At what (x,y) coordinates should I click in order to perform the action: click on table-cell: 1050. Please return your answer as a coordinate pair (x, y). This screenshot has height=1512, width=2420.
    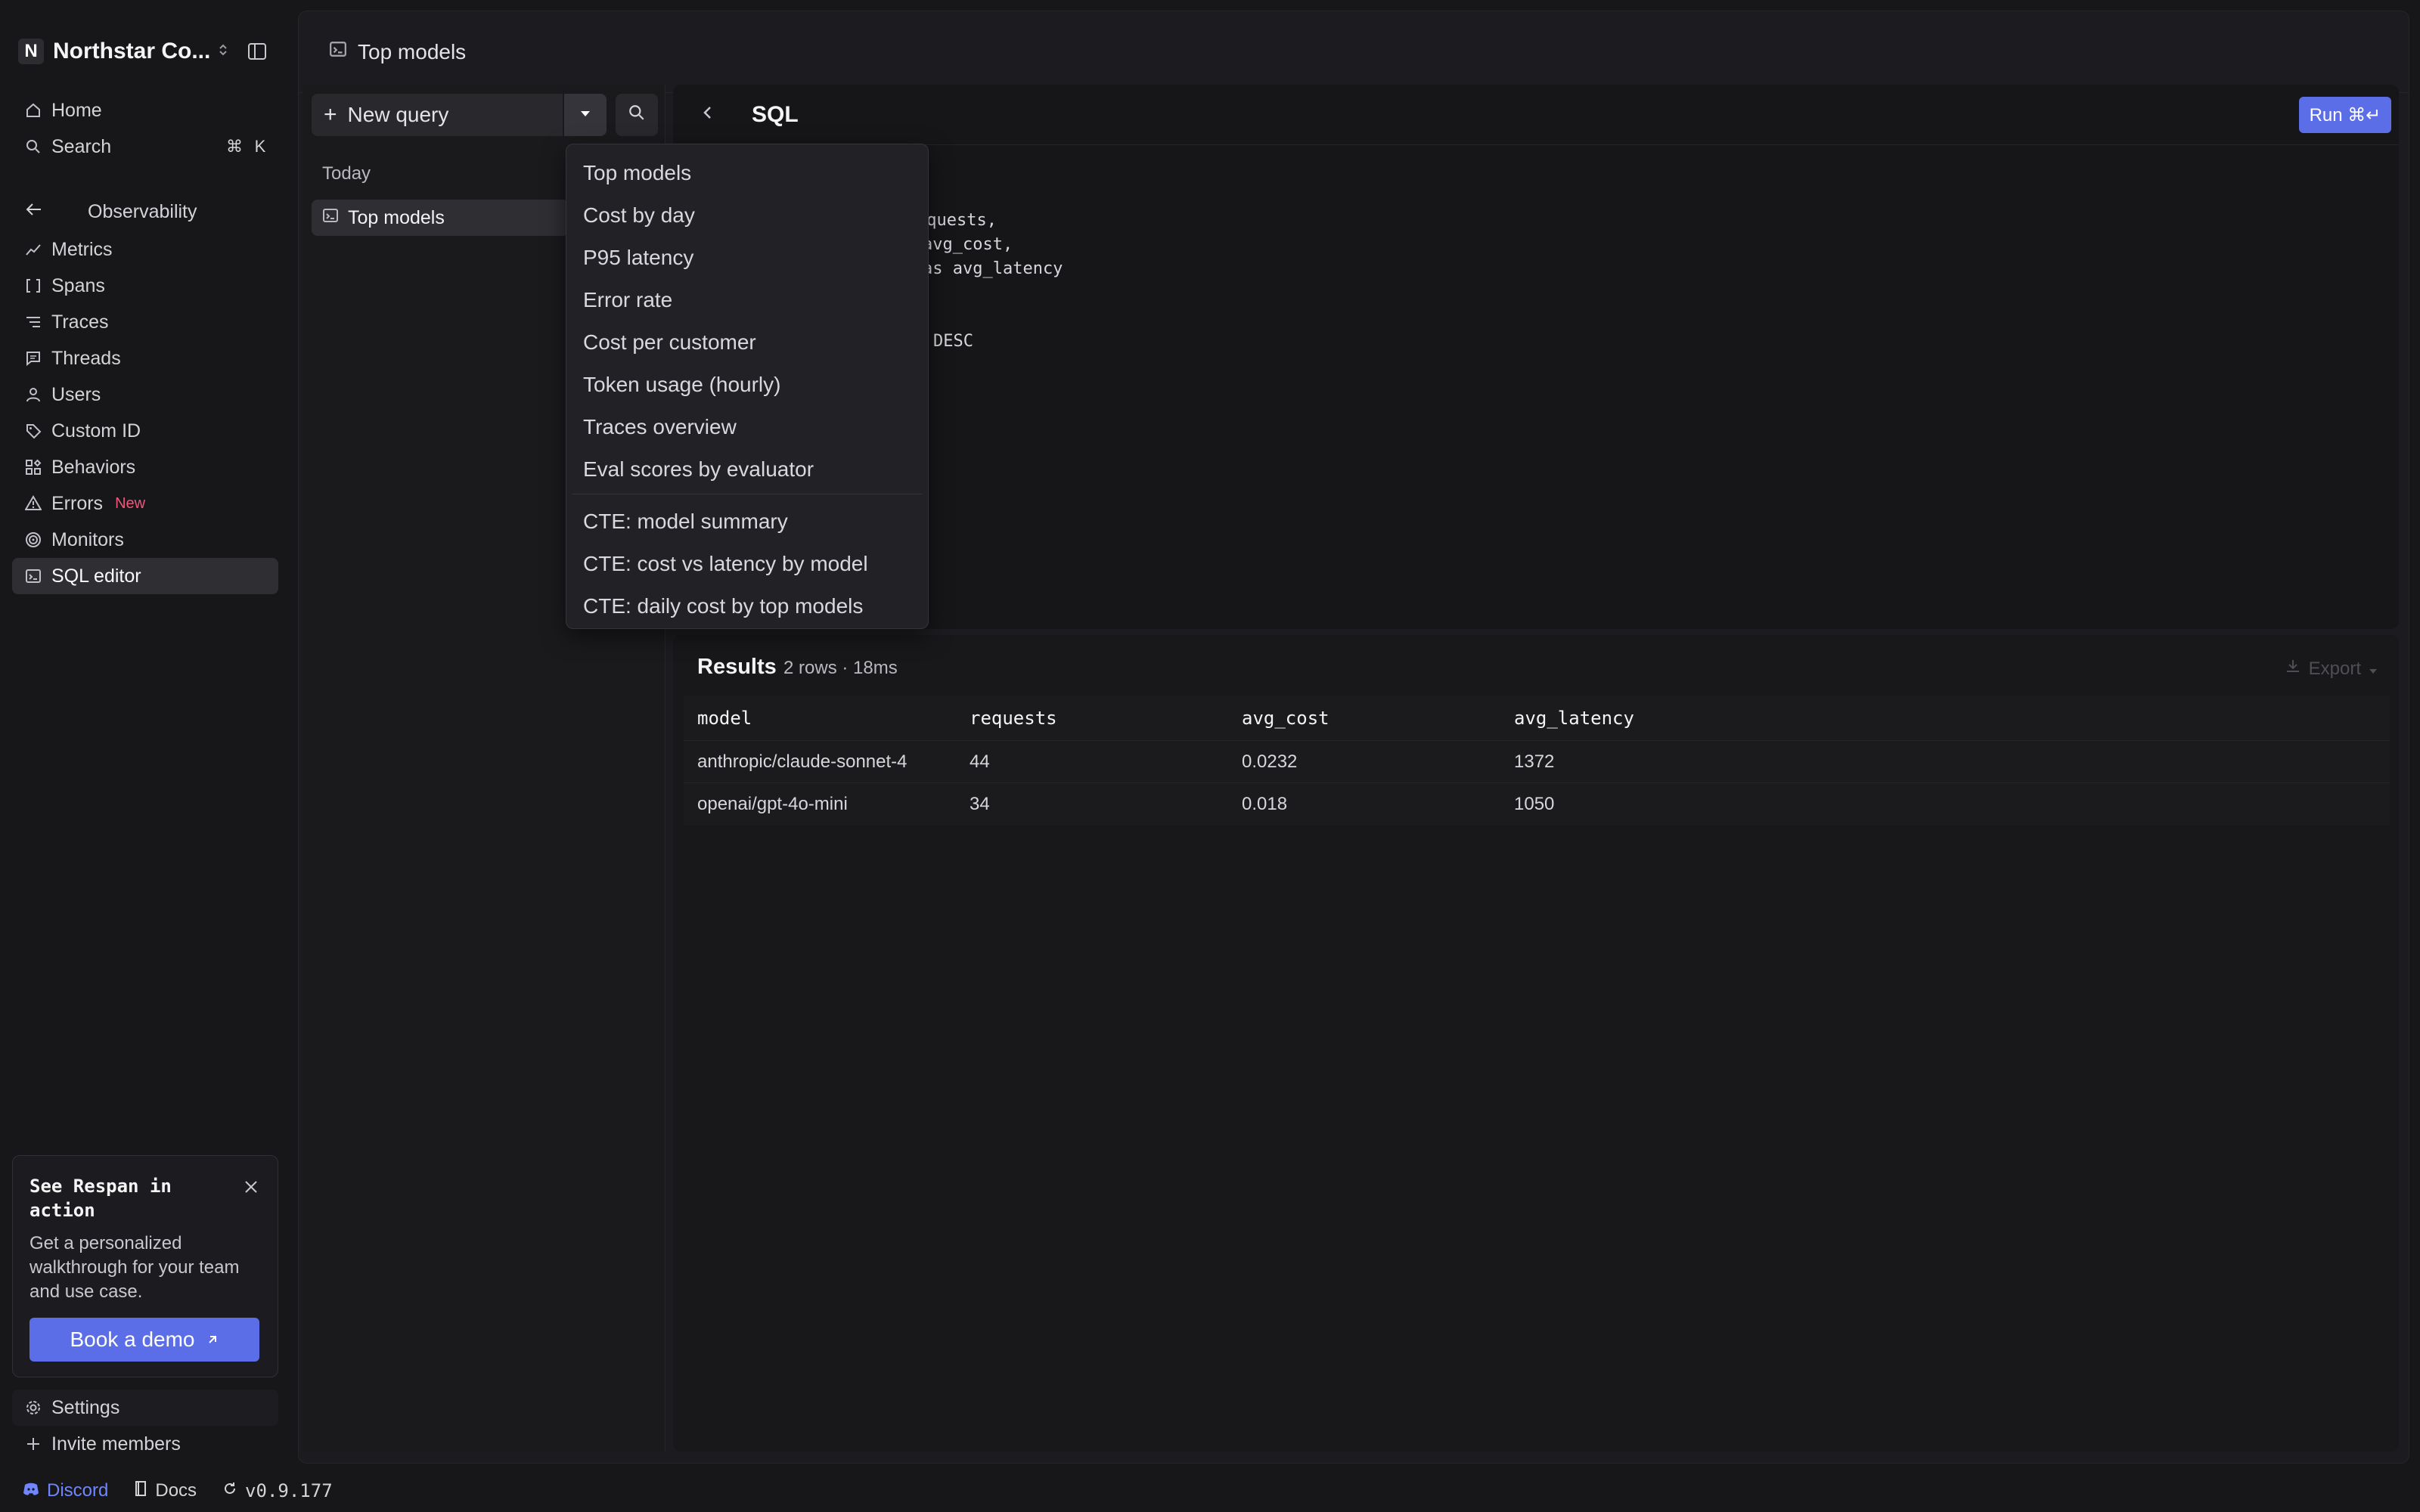
    Looking at the image, I should click on (1534, 804).